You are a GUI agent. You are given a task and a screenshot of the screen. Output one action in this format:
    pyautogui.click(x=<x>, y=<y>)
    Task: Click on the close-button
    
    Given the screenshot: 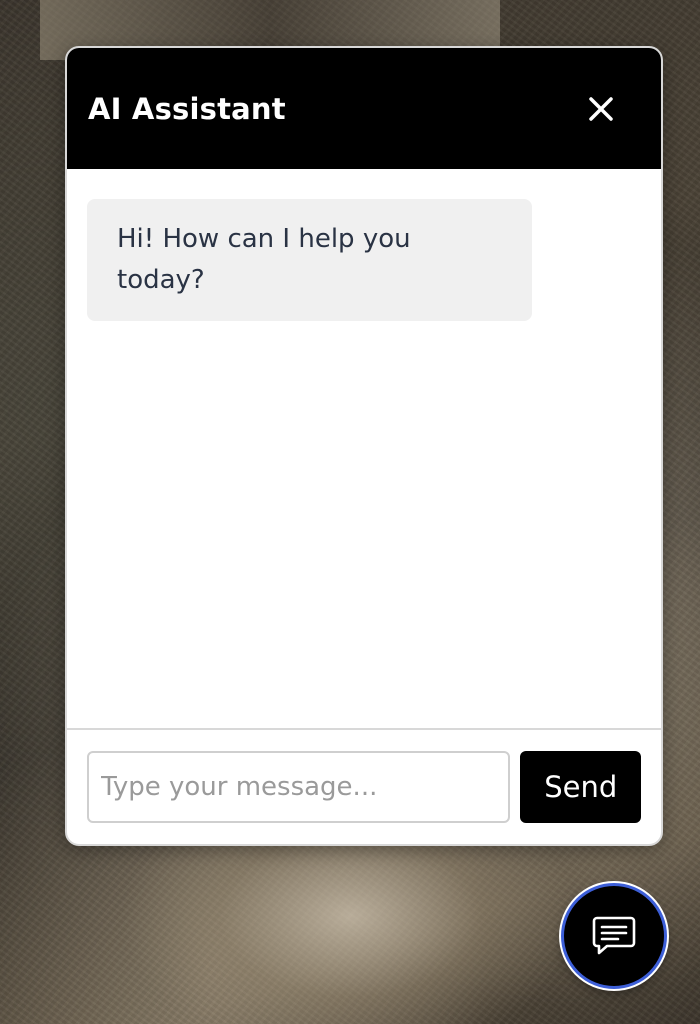 What is the action you would take?
    pyautogui.click(x=601, y=109)
    